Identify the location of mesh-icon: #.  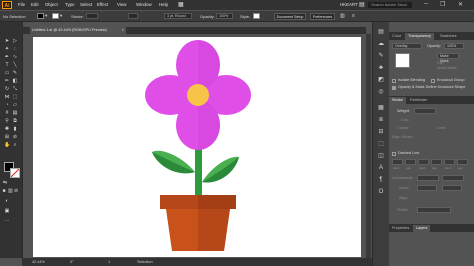
(7, 113).